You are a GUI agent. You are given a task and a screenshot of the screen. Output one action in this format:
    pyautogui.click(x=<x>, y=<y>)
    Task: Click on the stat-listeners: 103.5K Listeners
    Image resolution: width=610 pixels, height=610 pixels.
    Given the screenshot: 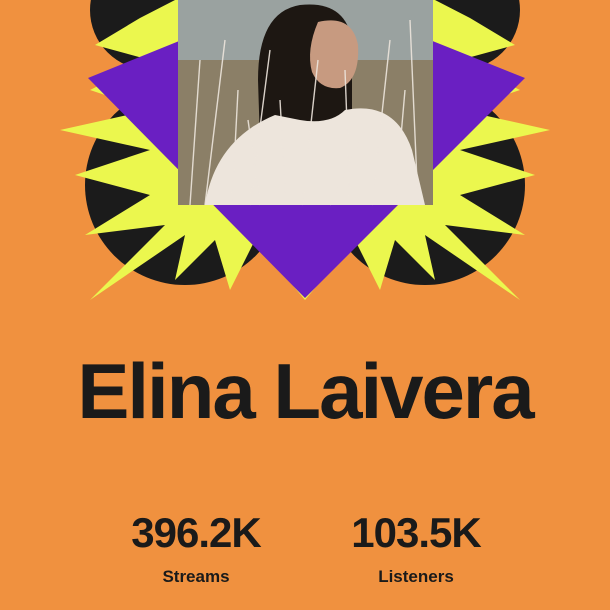 What is the action you would take?
    pyautogui.click(x=416, y=547)
    